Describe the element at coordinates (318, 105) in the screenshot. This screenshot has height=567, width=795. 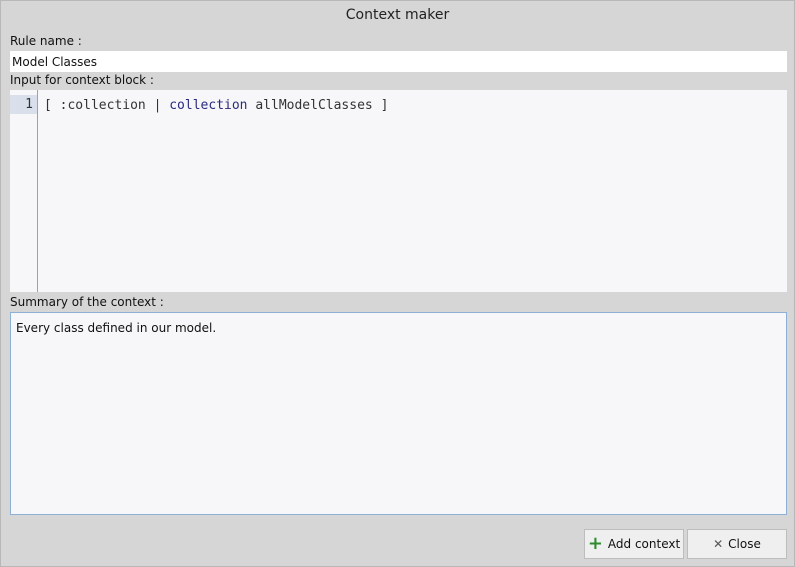
I see `code-token-message: allModelClasses ]` at that location.